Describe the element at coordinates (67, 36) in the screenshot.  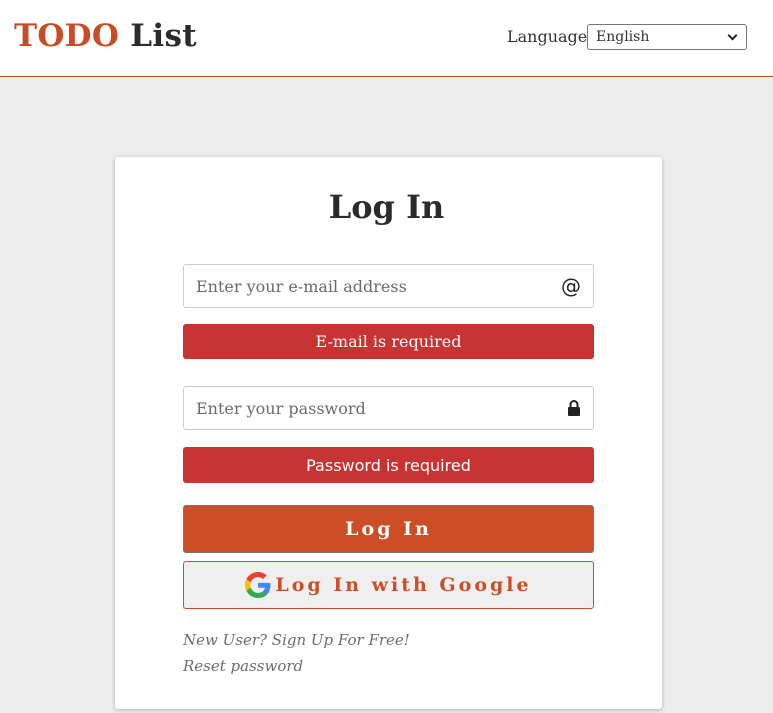
I see `brand-todo: TODO` at that location.